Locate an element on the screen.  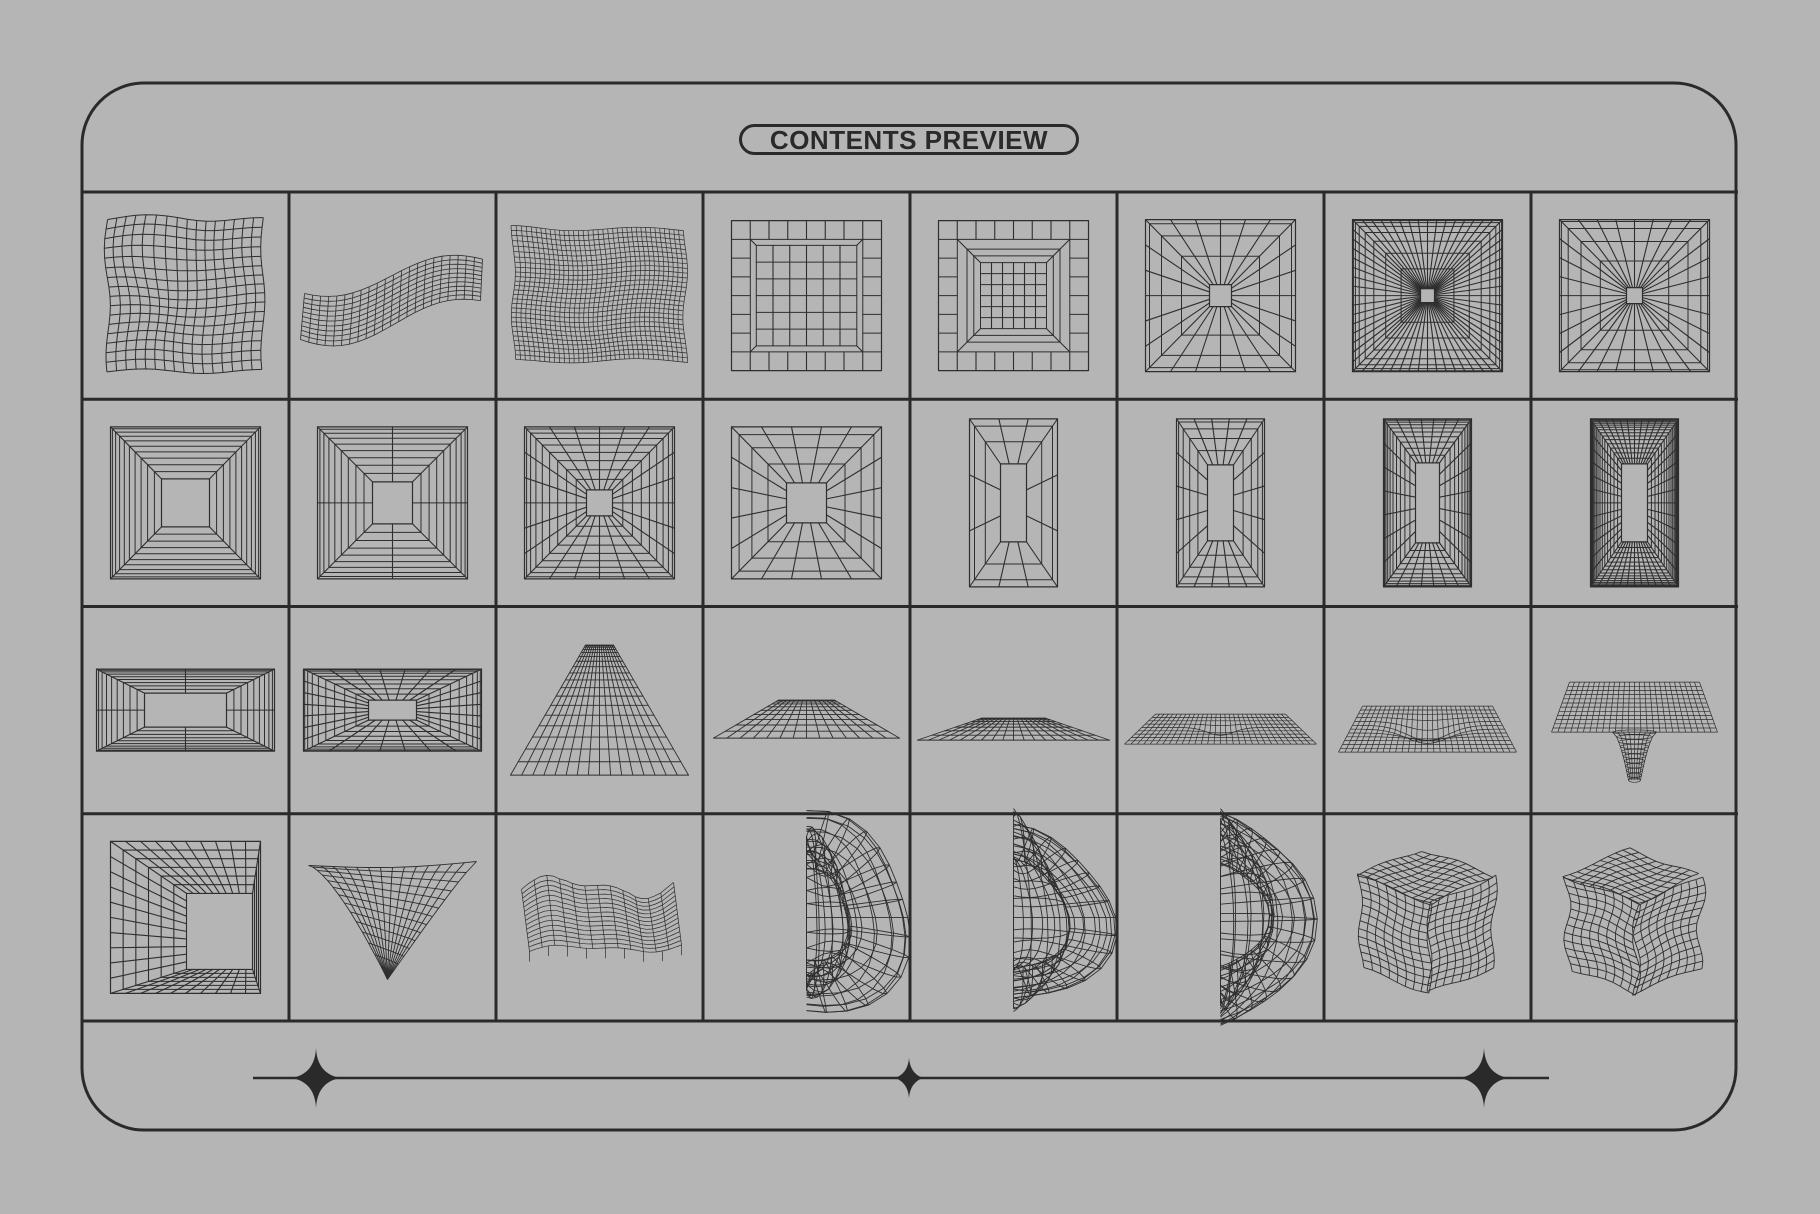
page-title: CONTENTS PREVIEW is located at coordinates (909, 140).